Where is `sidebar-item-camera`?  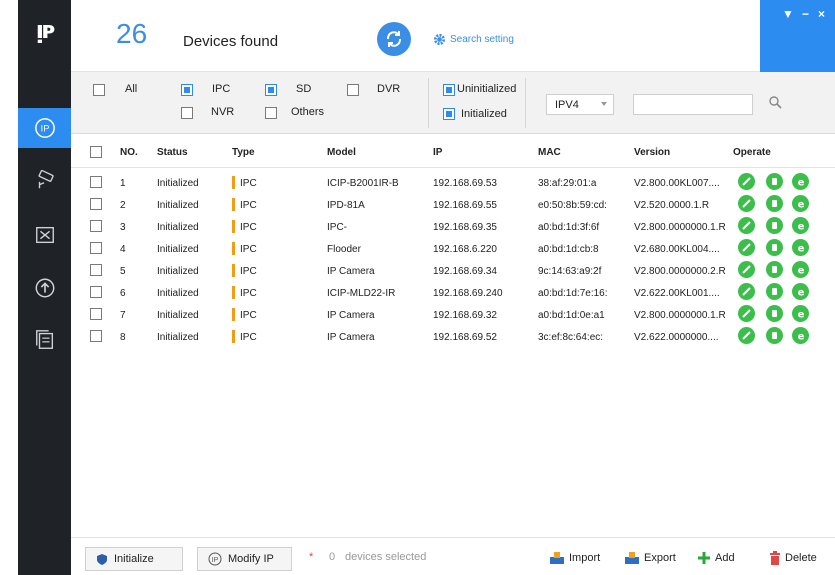 sidebar-item-camera is located at coordinates (44, 180).